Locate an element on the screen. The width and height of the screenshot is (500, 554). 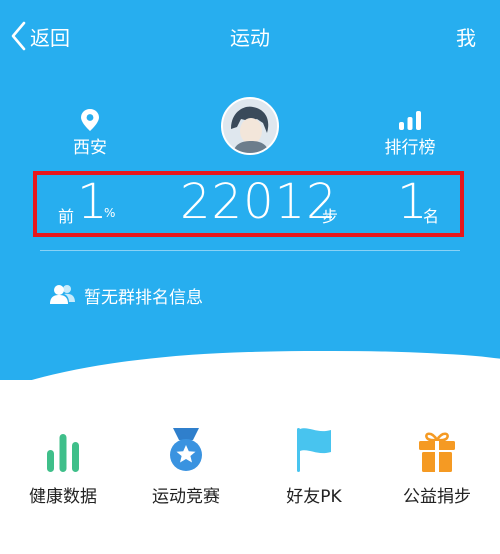
menu-label: 健康数据 is located at coordinates (63, 497).